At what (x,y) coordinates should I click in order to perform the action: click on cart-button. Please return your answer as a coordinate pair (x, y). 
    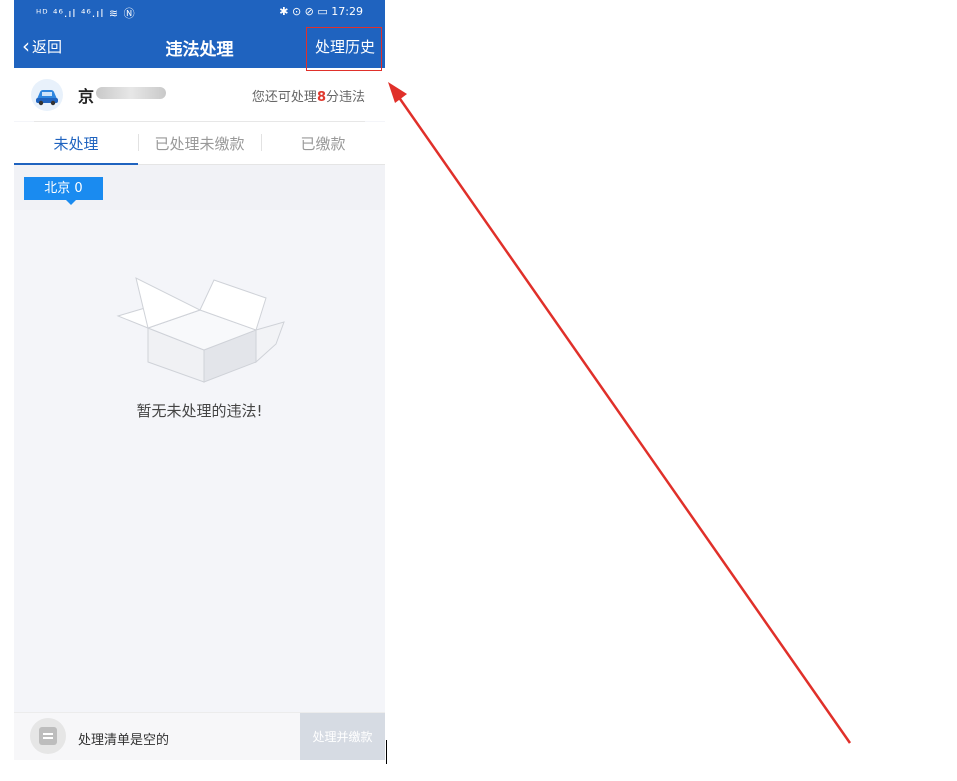
    Looking at the image, I should click on (48, 736).